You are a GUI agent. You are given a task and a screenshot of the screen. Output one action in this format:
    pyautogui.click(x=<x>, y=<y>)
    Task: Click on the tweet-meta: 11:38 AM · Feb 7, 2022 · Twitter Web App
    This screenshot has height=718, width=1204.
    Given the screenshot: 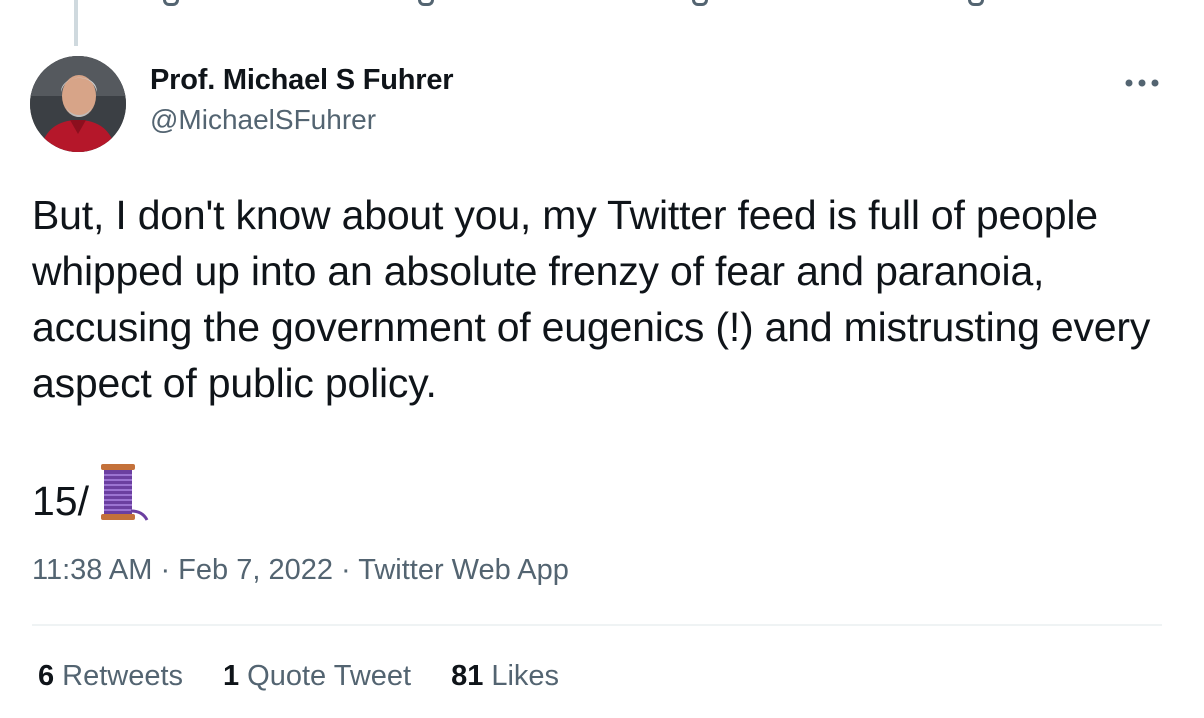 What is the action you would take?
    pyautogui.click(x=300, y=570)
    